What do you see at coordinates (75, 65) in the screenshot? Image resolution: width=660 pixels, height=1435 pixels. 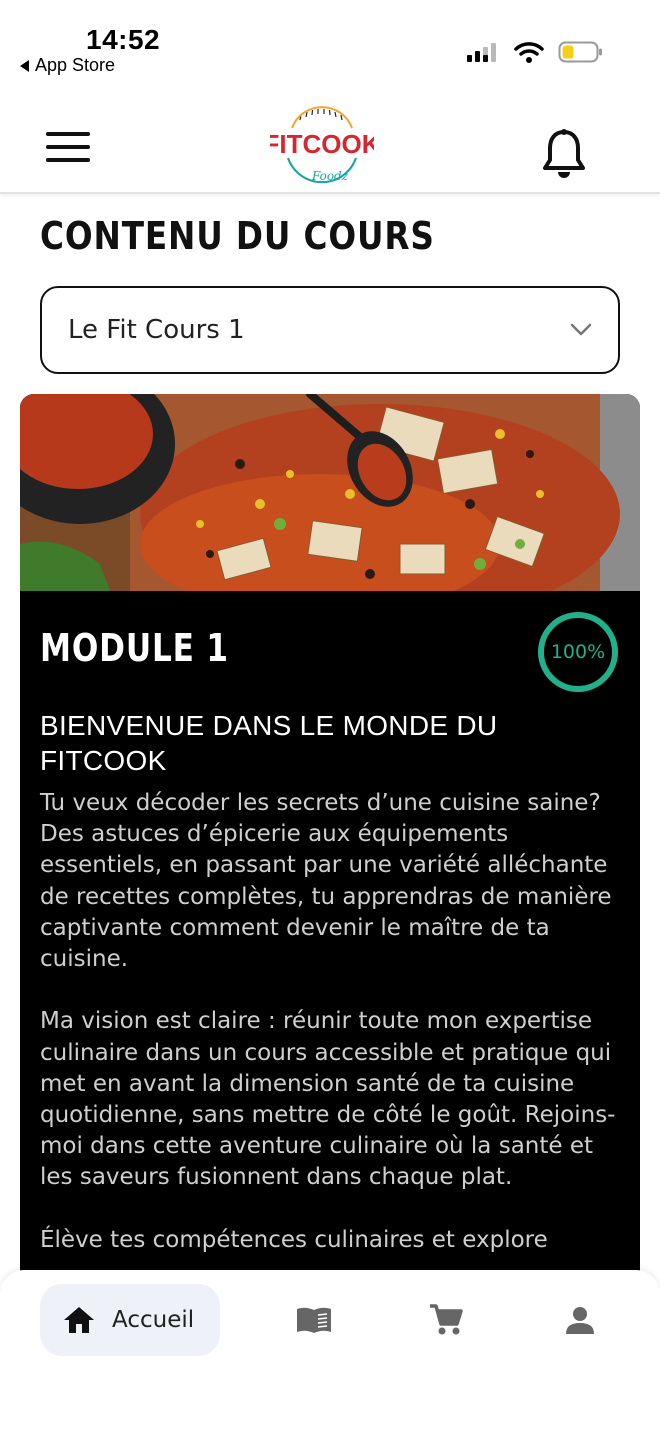 I see `back-label: App Store` at bounding box center [75, 65].